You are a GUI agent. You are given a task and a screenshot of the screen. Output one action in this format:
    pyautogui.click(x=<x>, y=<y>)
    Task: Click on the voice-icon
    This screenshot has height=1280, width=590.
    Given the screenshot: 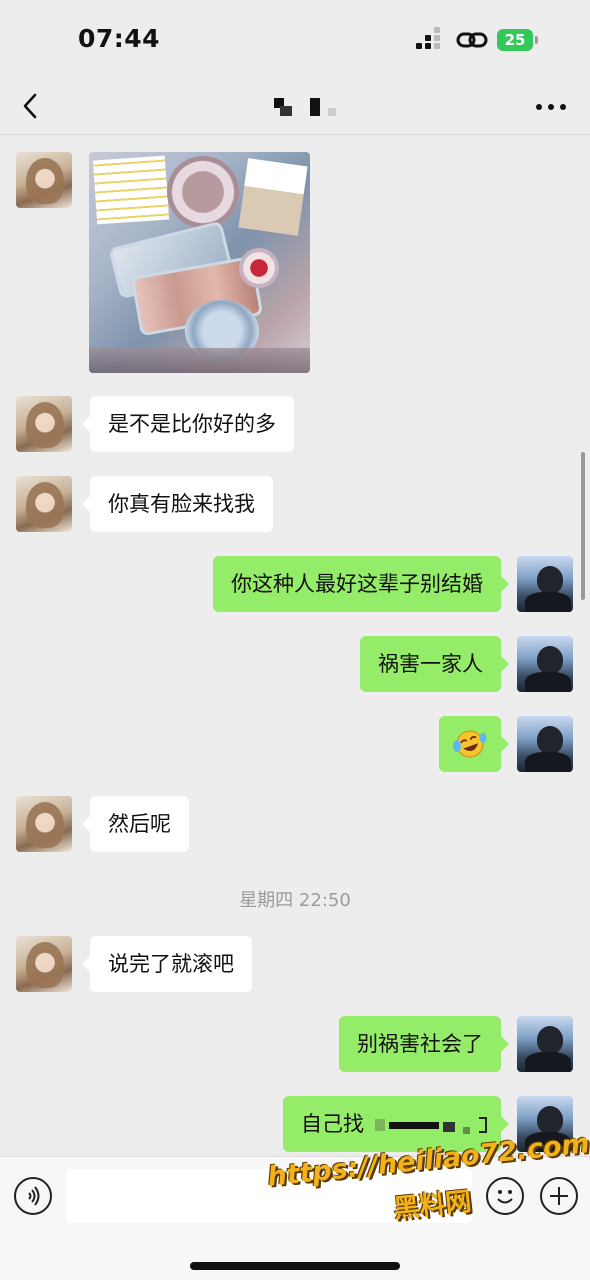 What is the action you would take?
    pyautogui.click(x=34, y=1196)
    